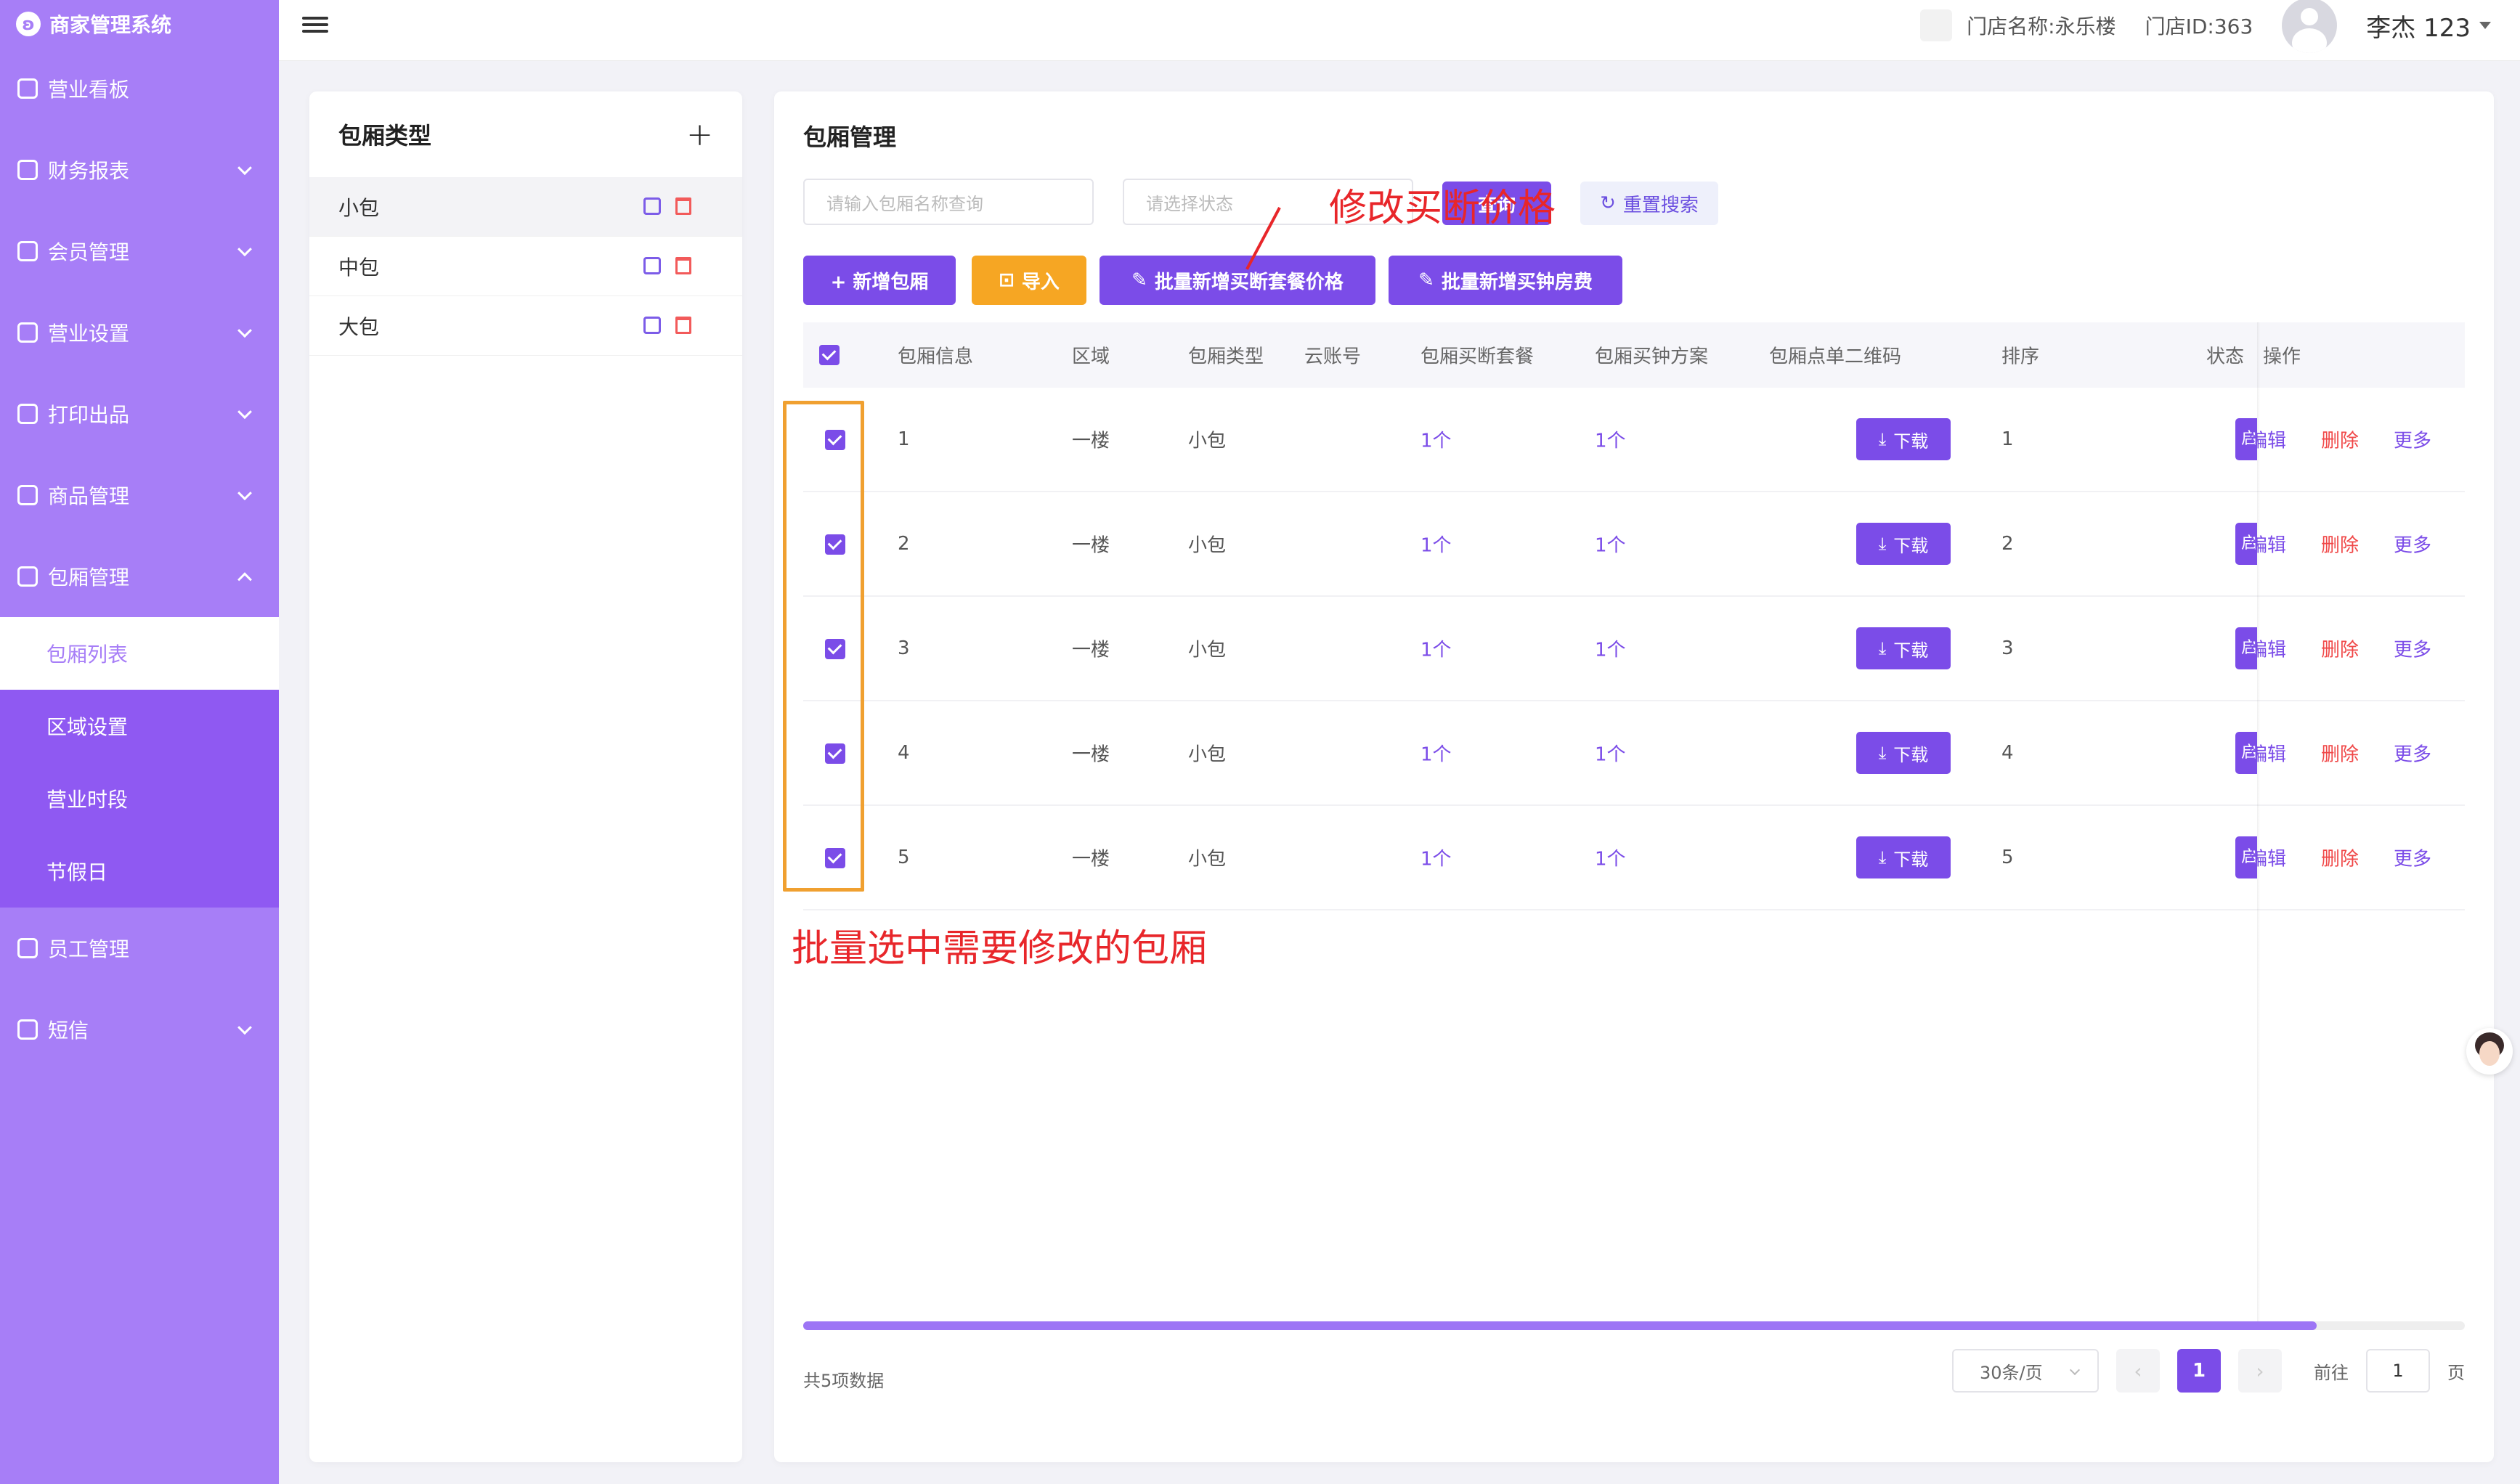 This screenshot has width=2520, height=1484. What do you see at coordinates (359, 267) in the screenshot?
I see `room-type-label: 中包` at bounding box center [359, 267].